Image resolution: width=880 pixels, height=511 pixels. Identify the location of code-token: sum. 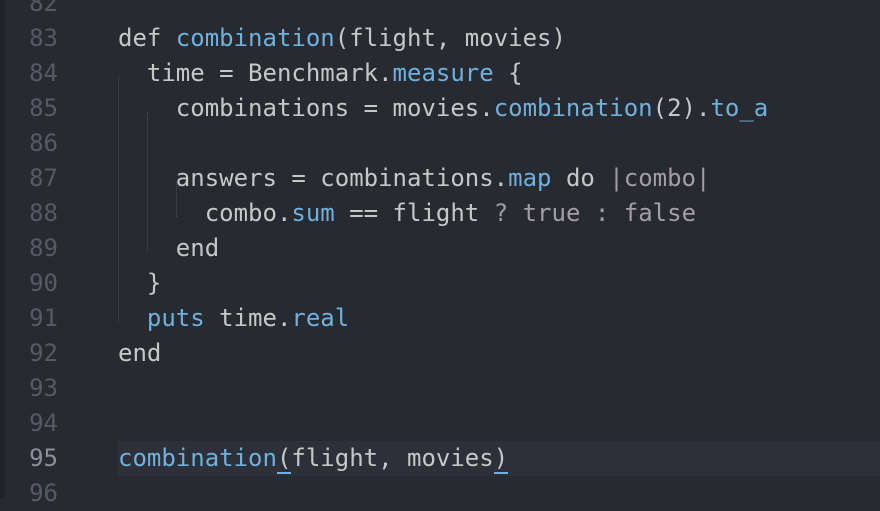
(313, 213).